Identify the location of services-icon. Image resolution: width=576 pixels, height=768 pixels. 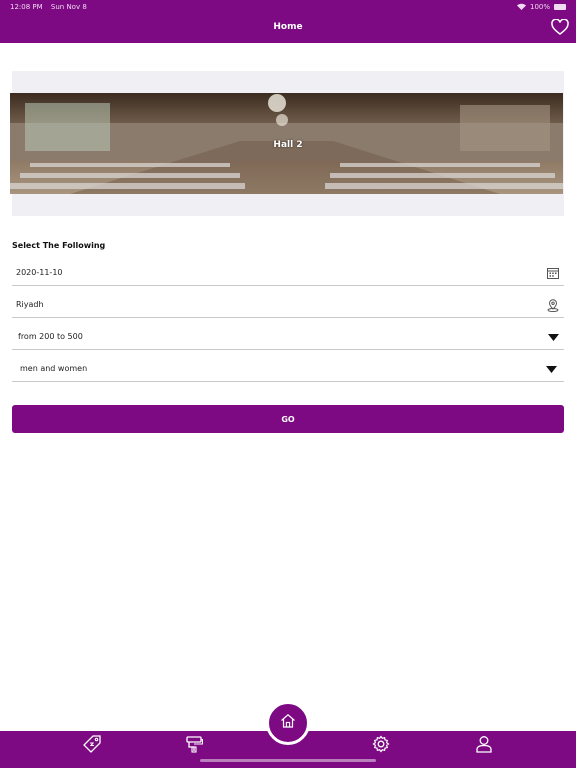
(194, 746).